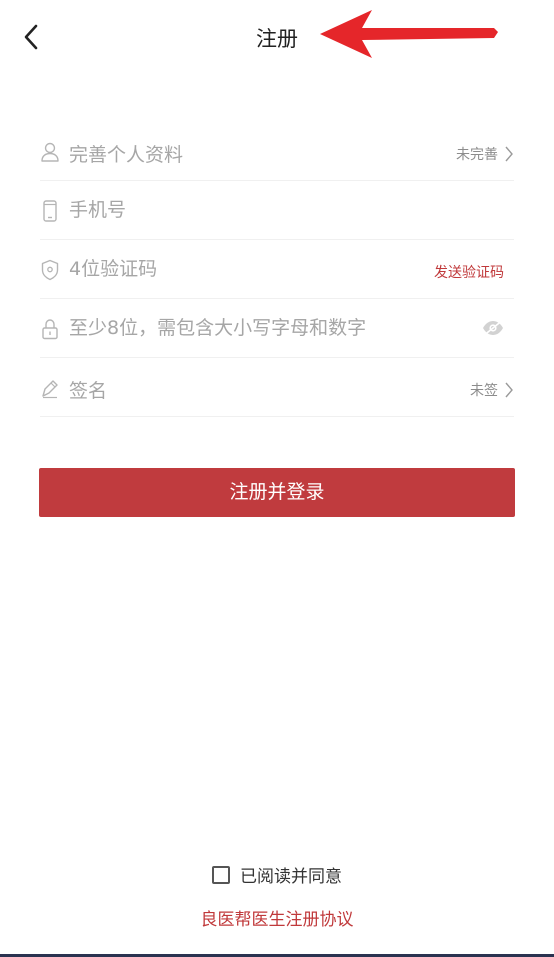 The height and width of the screenshot is (957, 554). What do you see at coordinates (50, 211) in the screenshot?
I see `phone-icon` at bounding box center [50, 211].